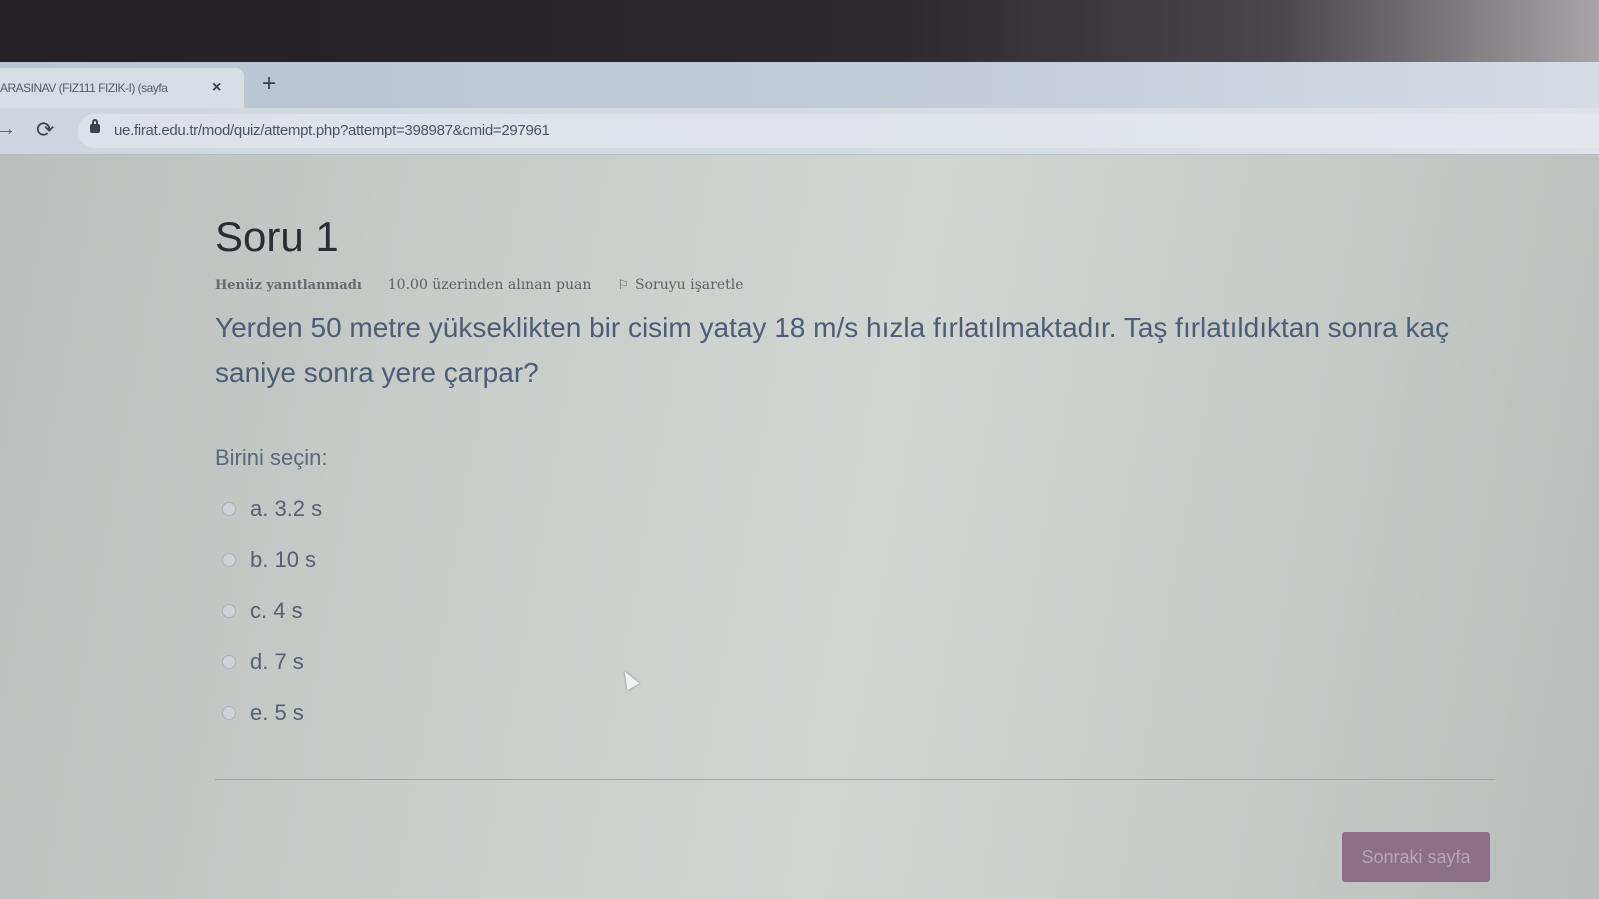  I want to click on answer-label: d. 7 s, so click(277, 661).